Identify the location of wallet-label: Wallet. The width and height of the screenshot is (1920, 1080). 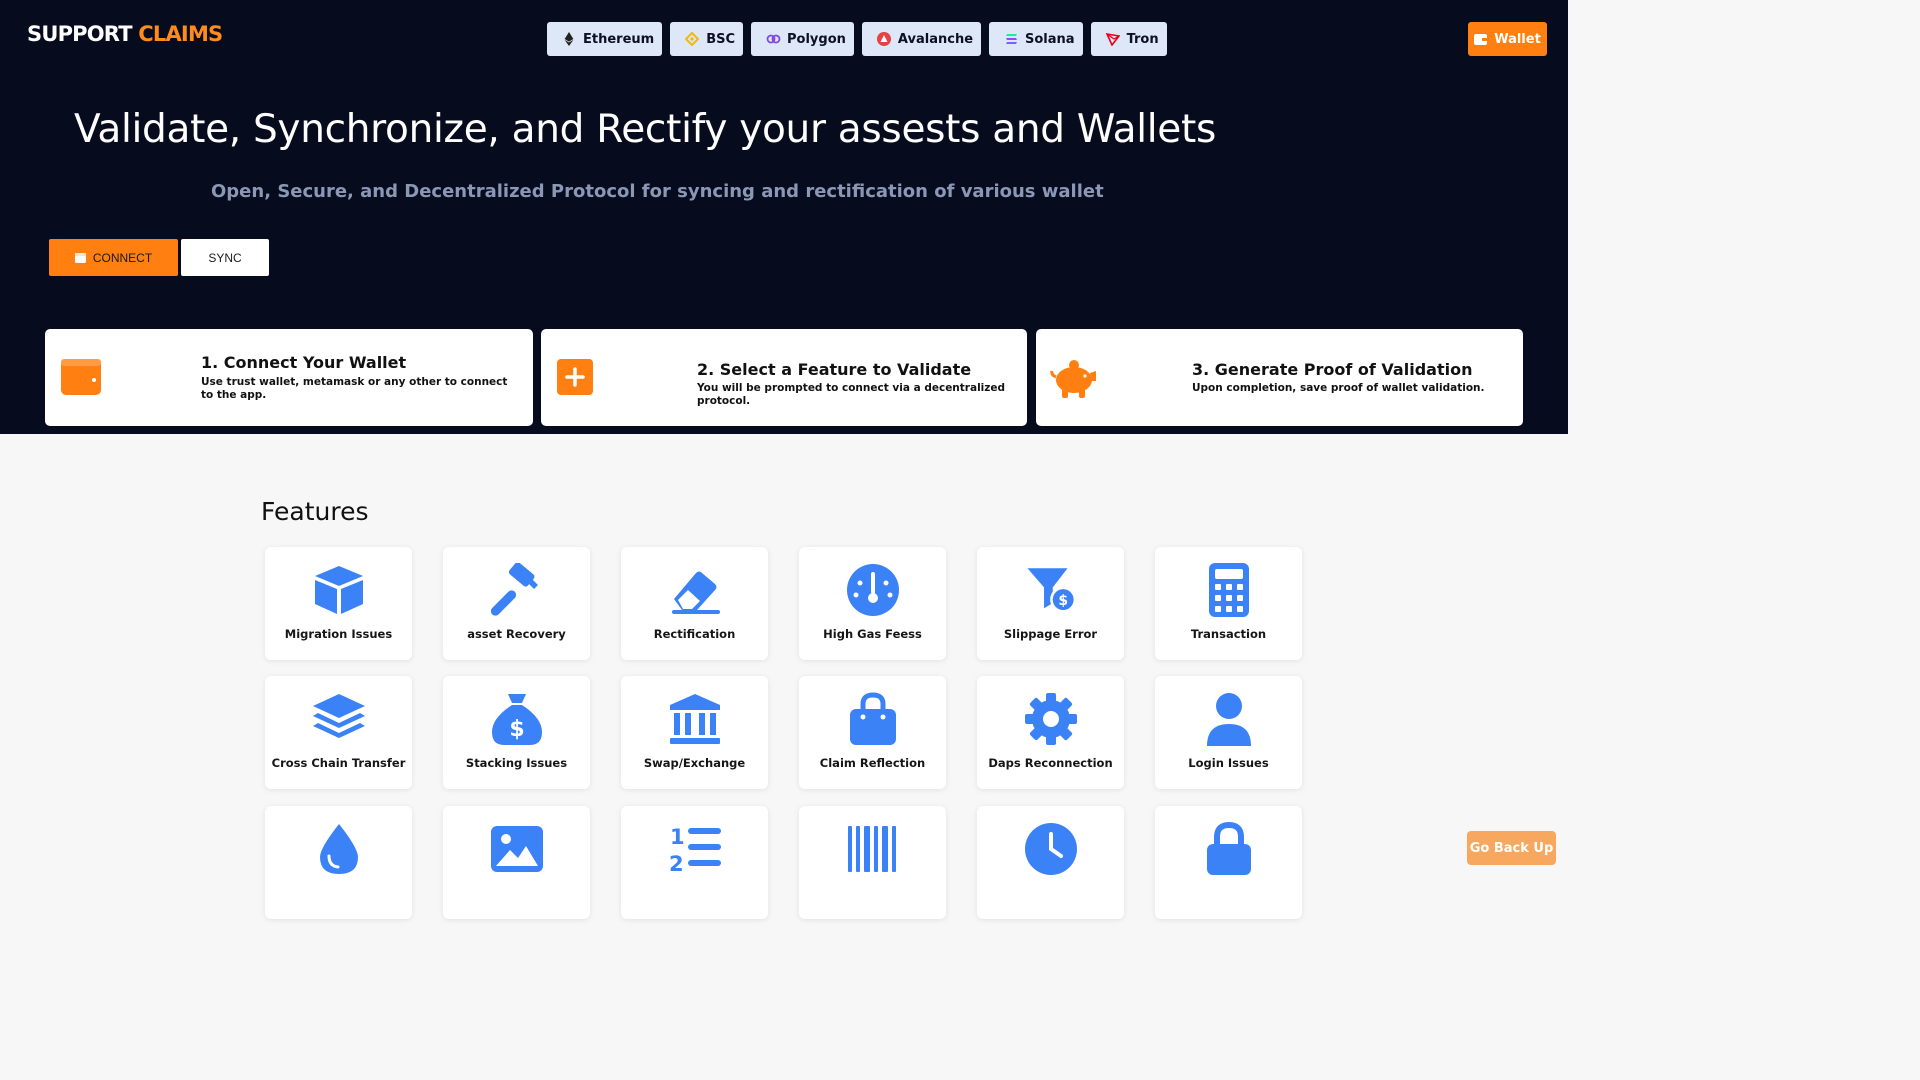
(1517, 39).